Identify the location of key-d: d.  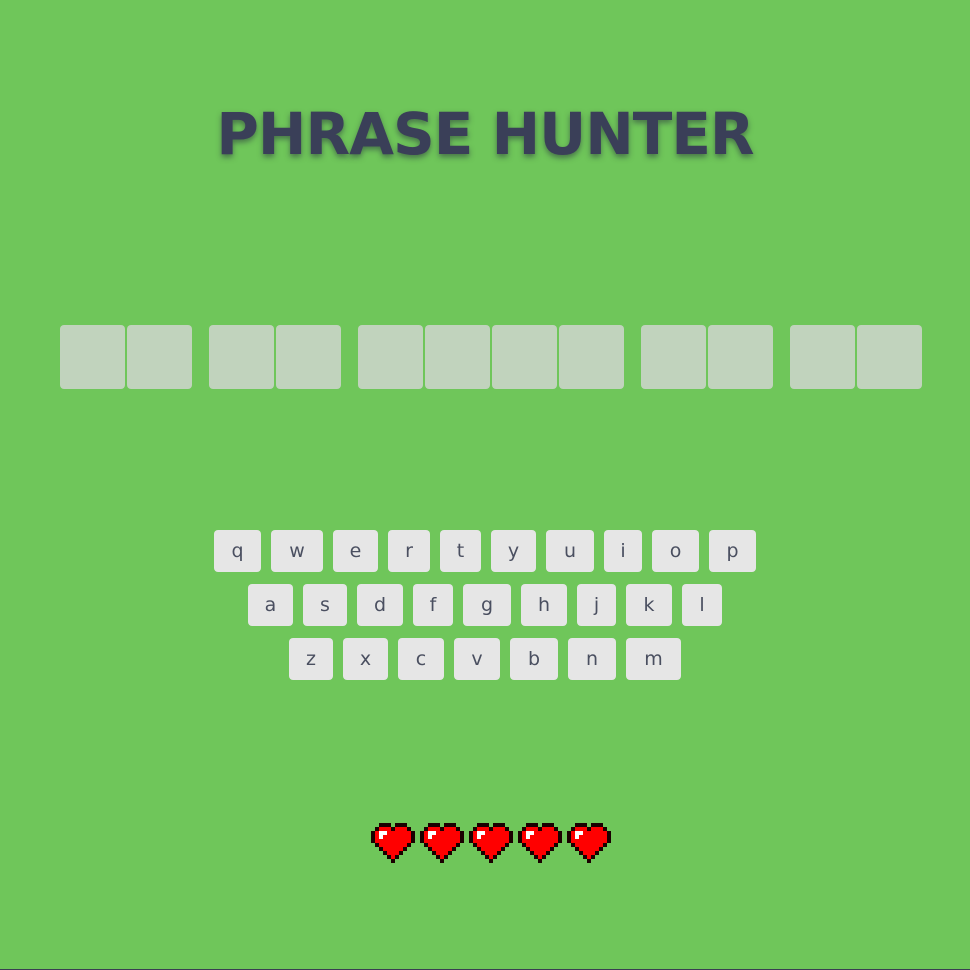
(380, 605).